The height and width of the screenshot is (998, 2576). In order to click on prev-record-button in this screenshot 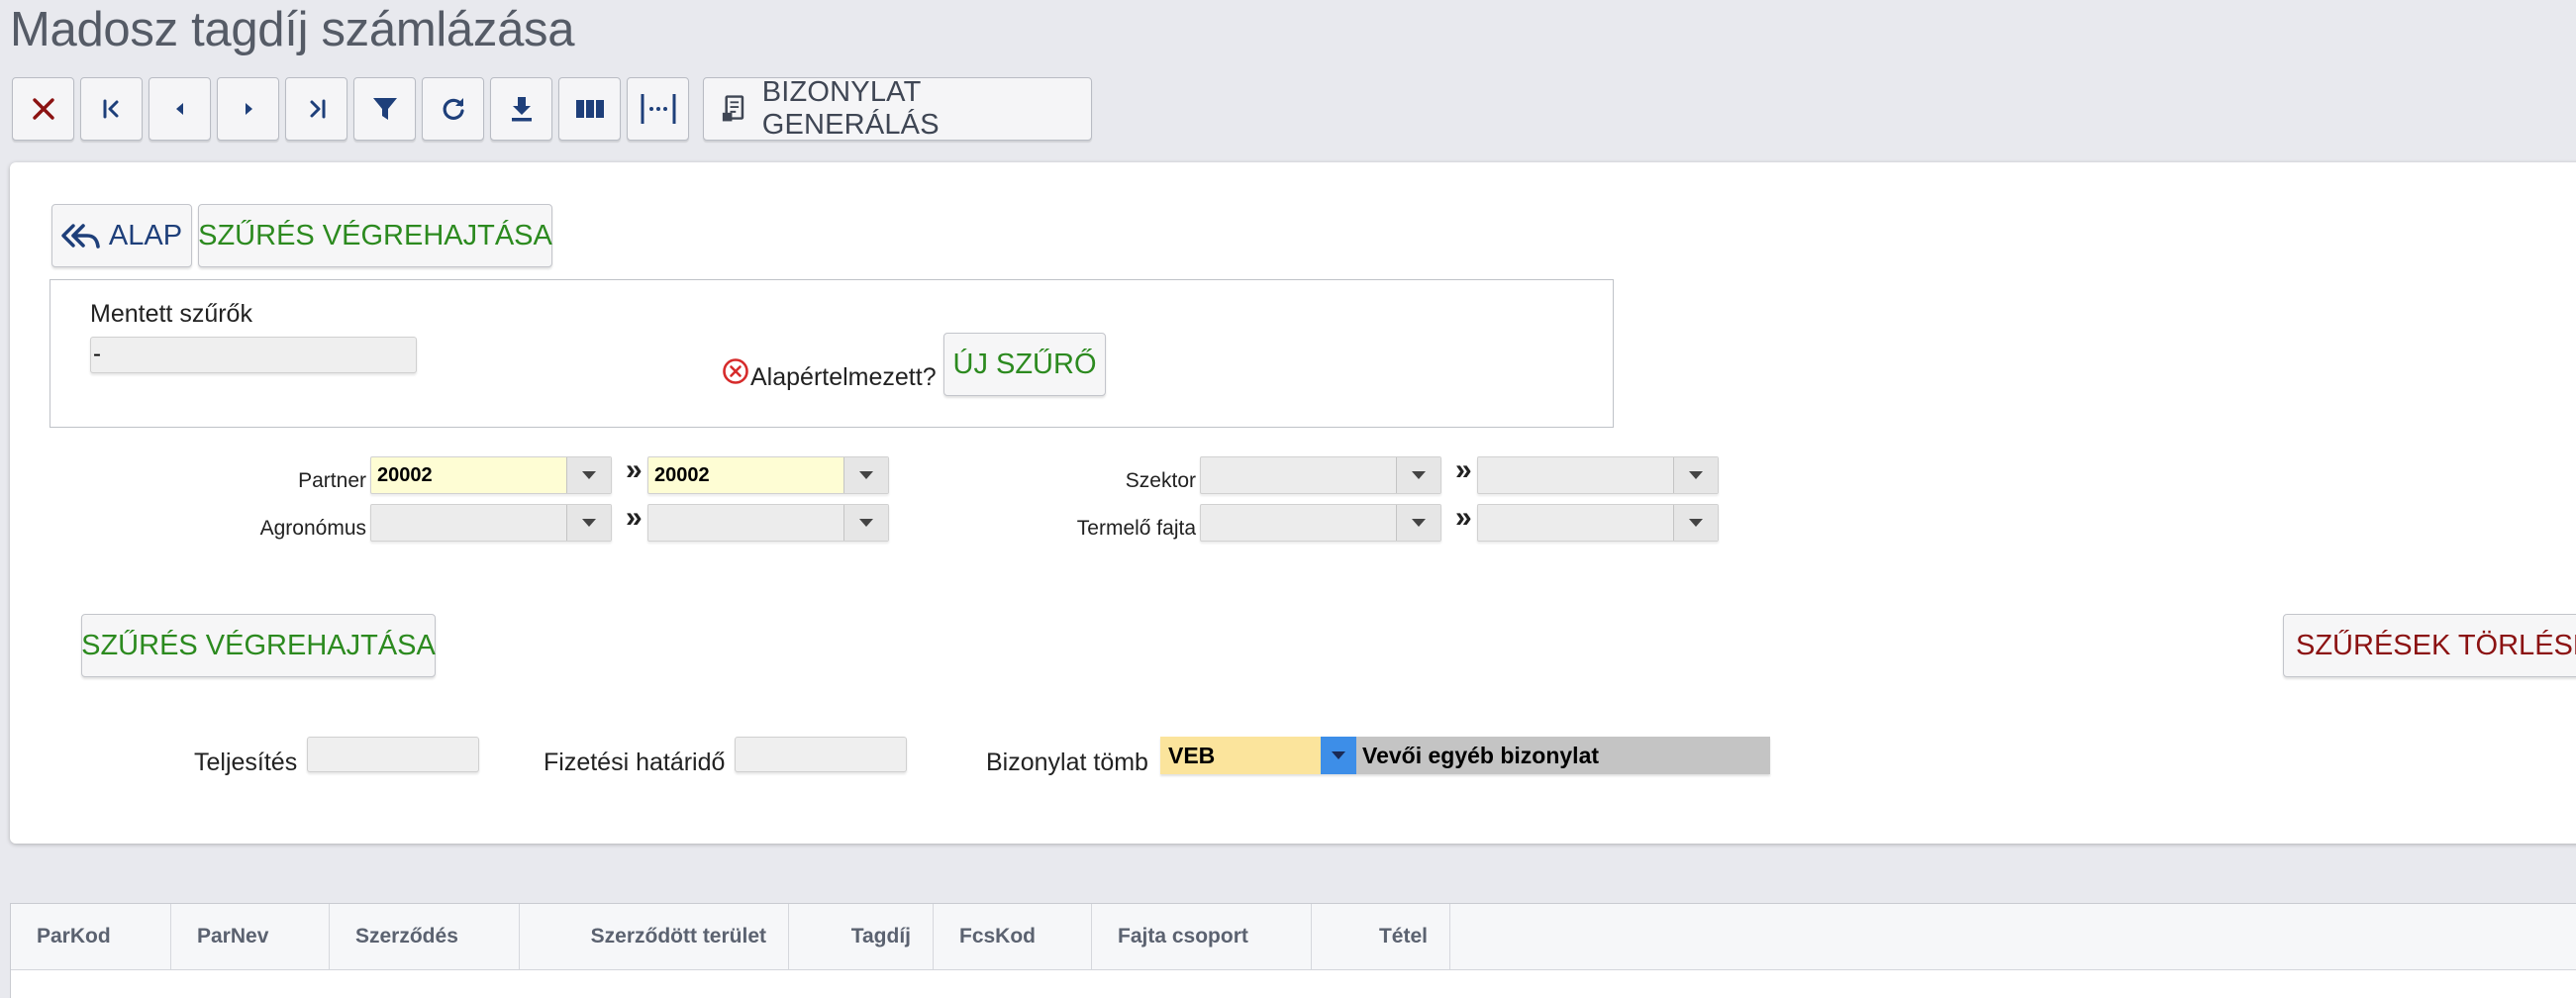, I will do `click(180, 109)`.